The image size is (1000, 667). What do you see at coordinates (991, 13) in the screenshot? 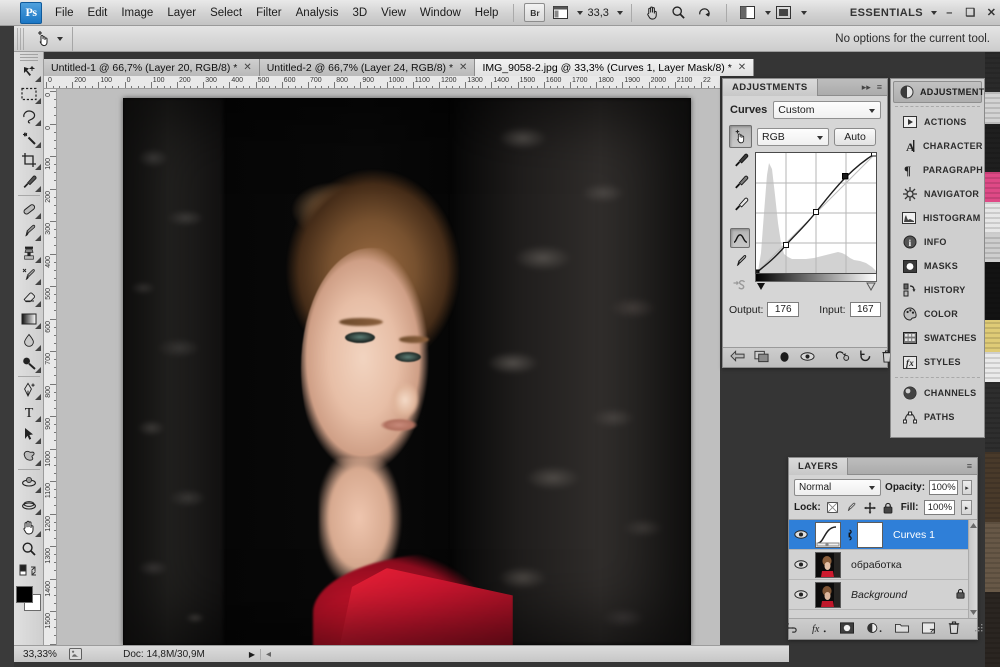
I see `close-button: ✕` at bounding box center [991, 13].